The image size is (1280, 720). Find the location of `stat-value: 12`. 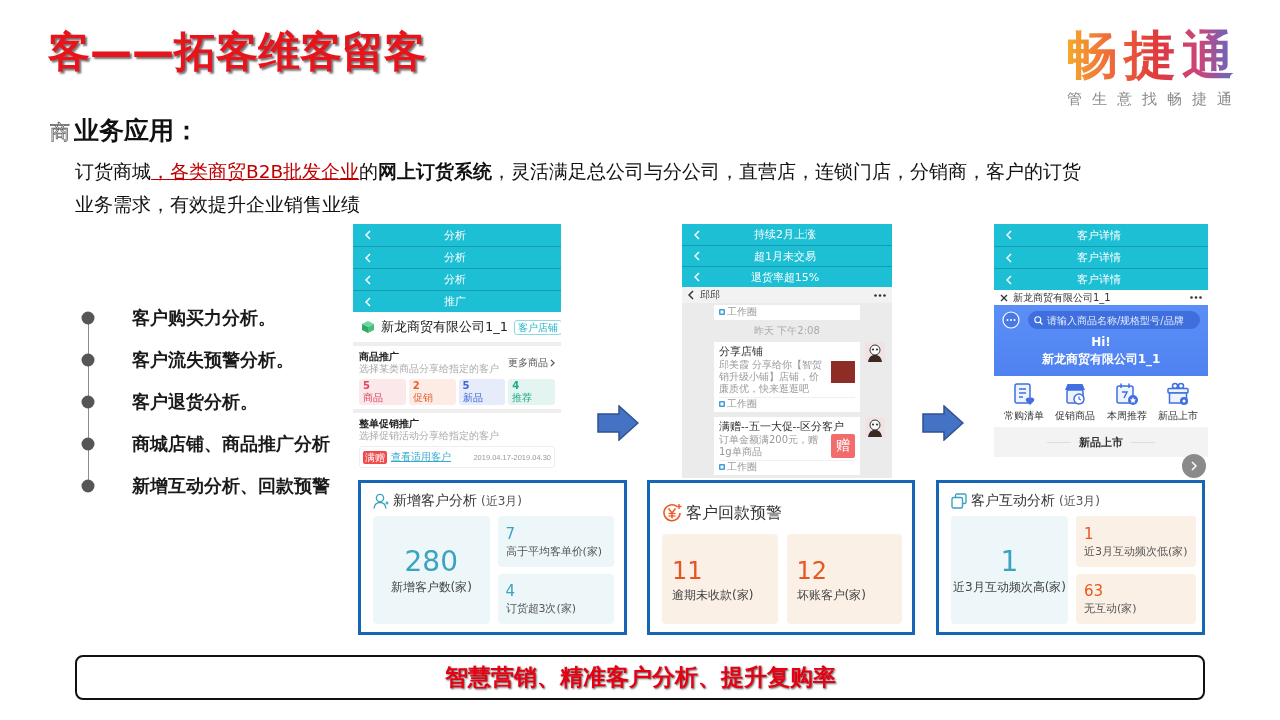

stat-value: 12 is located at coordinates (812, 571).